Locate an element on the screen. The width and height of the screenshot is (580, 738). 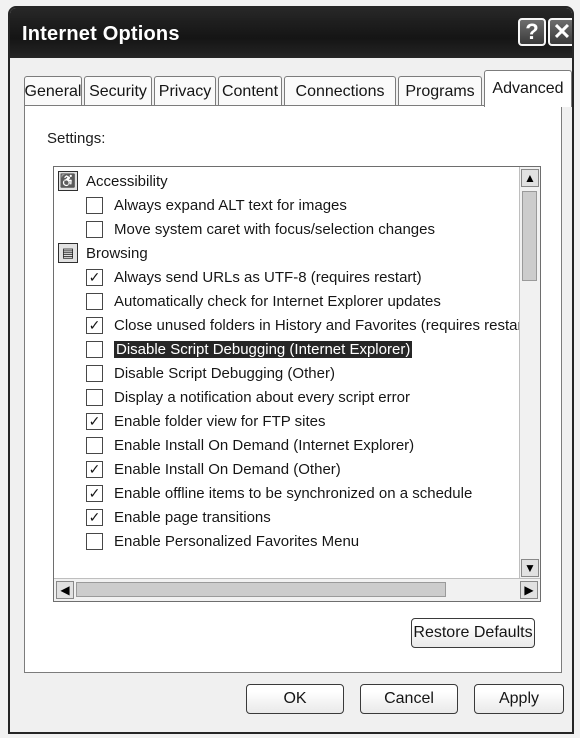
list-item: Enable Personalized Favorites Menu is located at coordinates (222, 541).